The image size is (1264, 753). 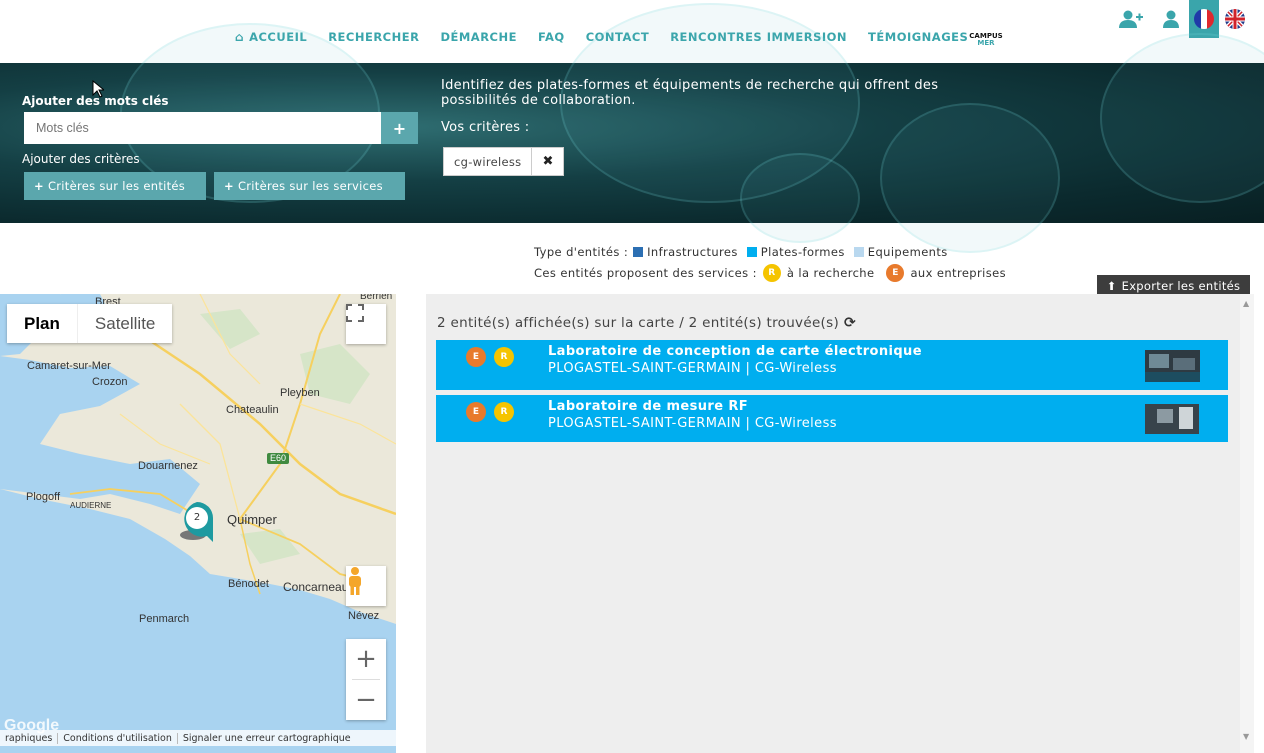 I want to click on logo-bottom-text: MER, so click(x=986, y=43).